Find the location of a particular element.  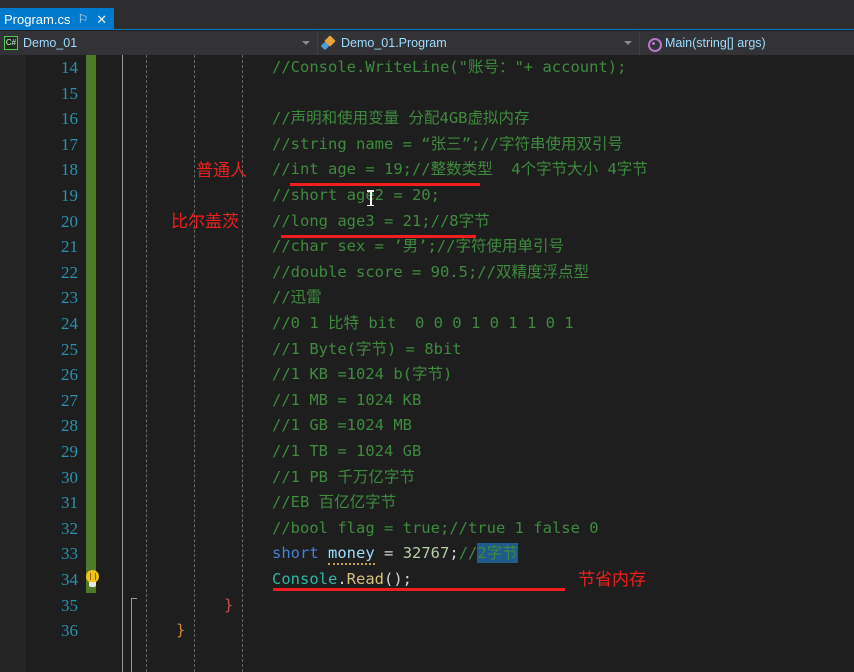

code-line: short money = 32767;//2字节 is located at coordinates (395, 554).